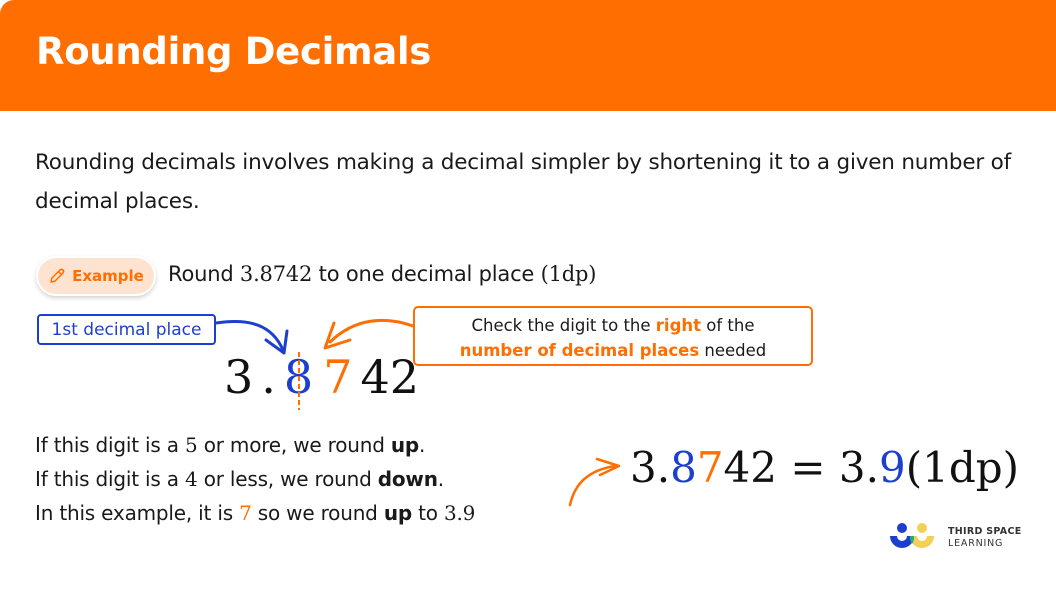 This screenshot has height=600, width=1056. I want to click on page-title: Rounding Decimals, so click(234, 51).